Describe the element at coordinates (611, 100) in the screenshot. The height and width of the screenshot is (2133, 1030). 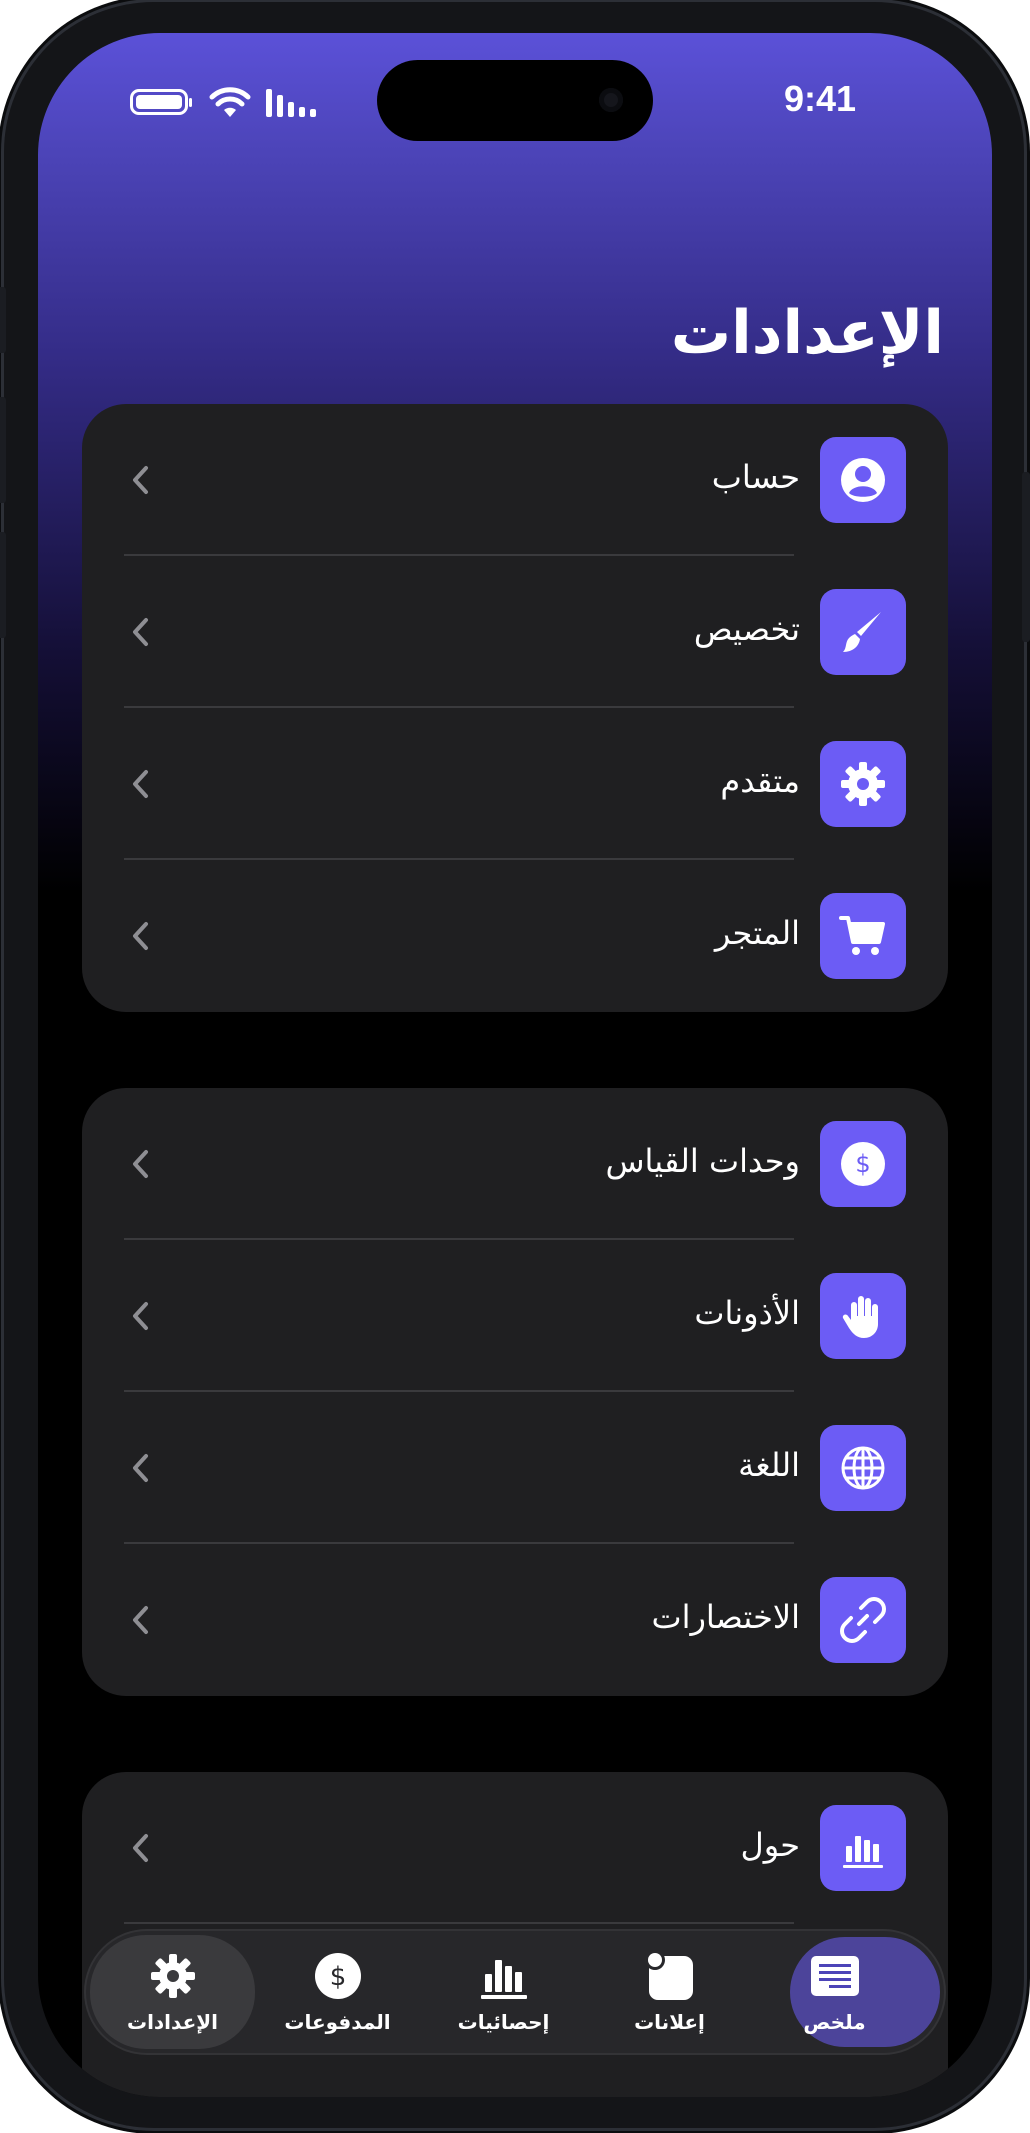
I see `camera-icon` at that location.